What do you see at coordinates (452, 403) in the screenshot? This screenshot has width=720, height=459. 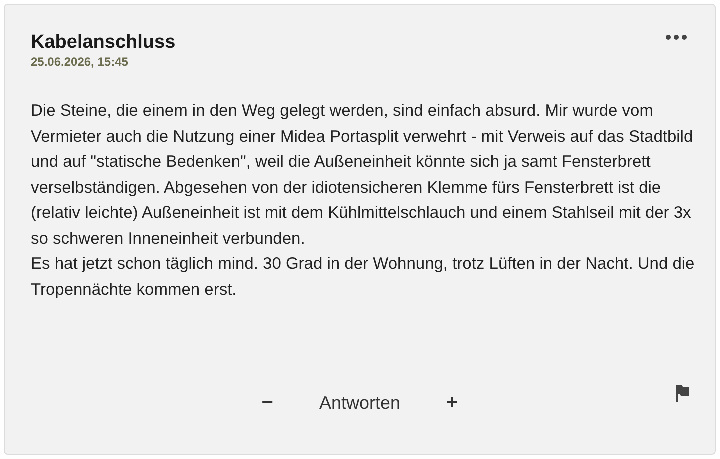 I see `upvote-button: +` at bounding box center [452, 403].